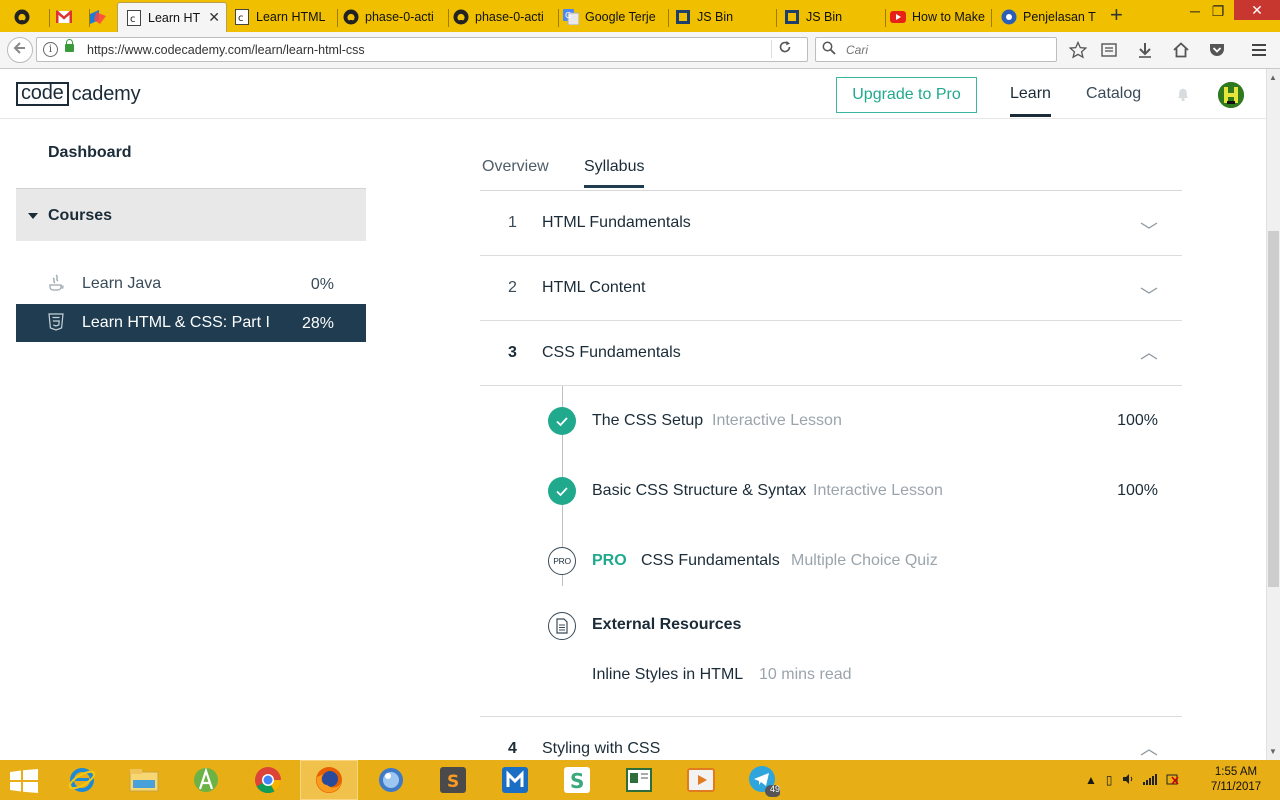  I want to click on tab-jsbin-b: JS Bin, so click(835, 17).